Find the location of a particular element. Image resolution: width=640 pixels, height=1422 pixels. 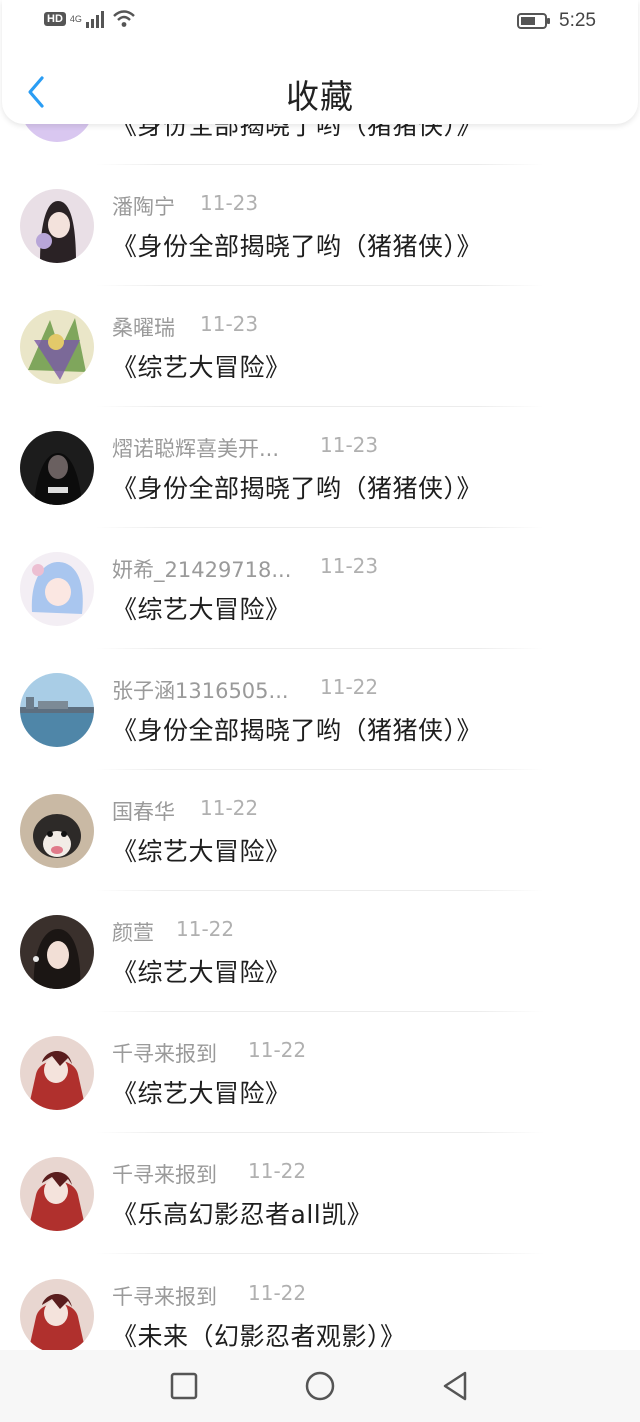

signal-icon is located at coordinates (94, 19).